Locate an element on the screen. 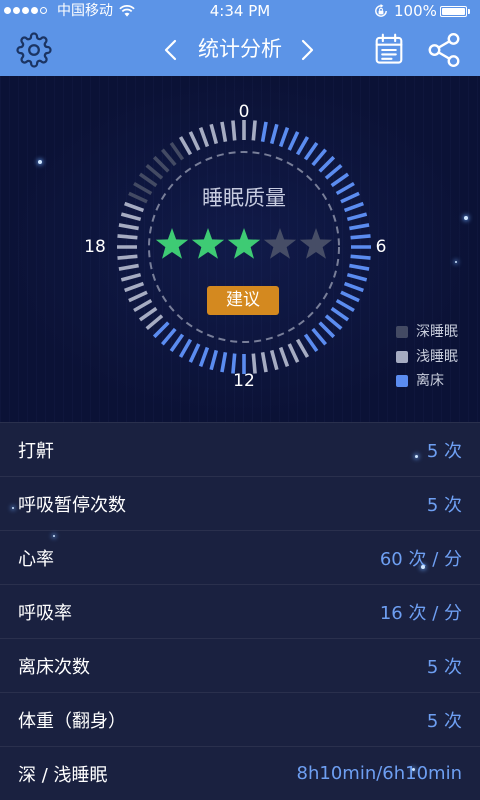 The height and width of the screenshot is (800, 480). battery-body is located at coordinates (453, 11).